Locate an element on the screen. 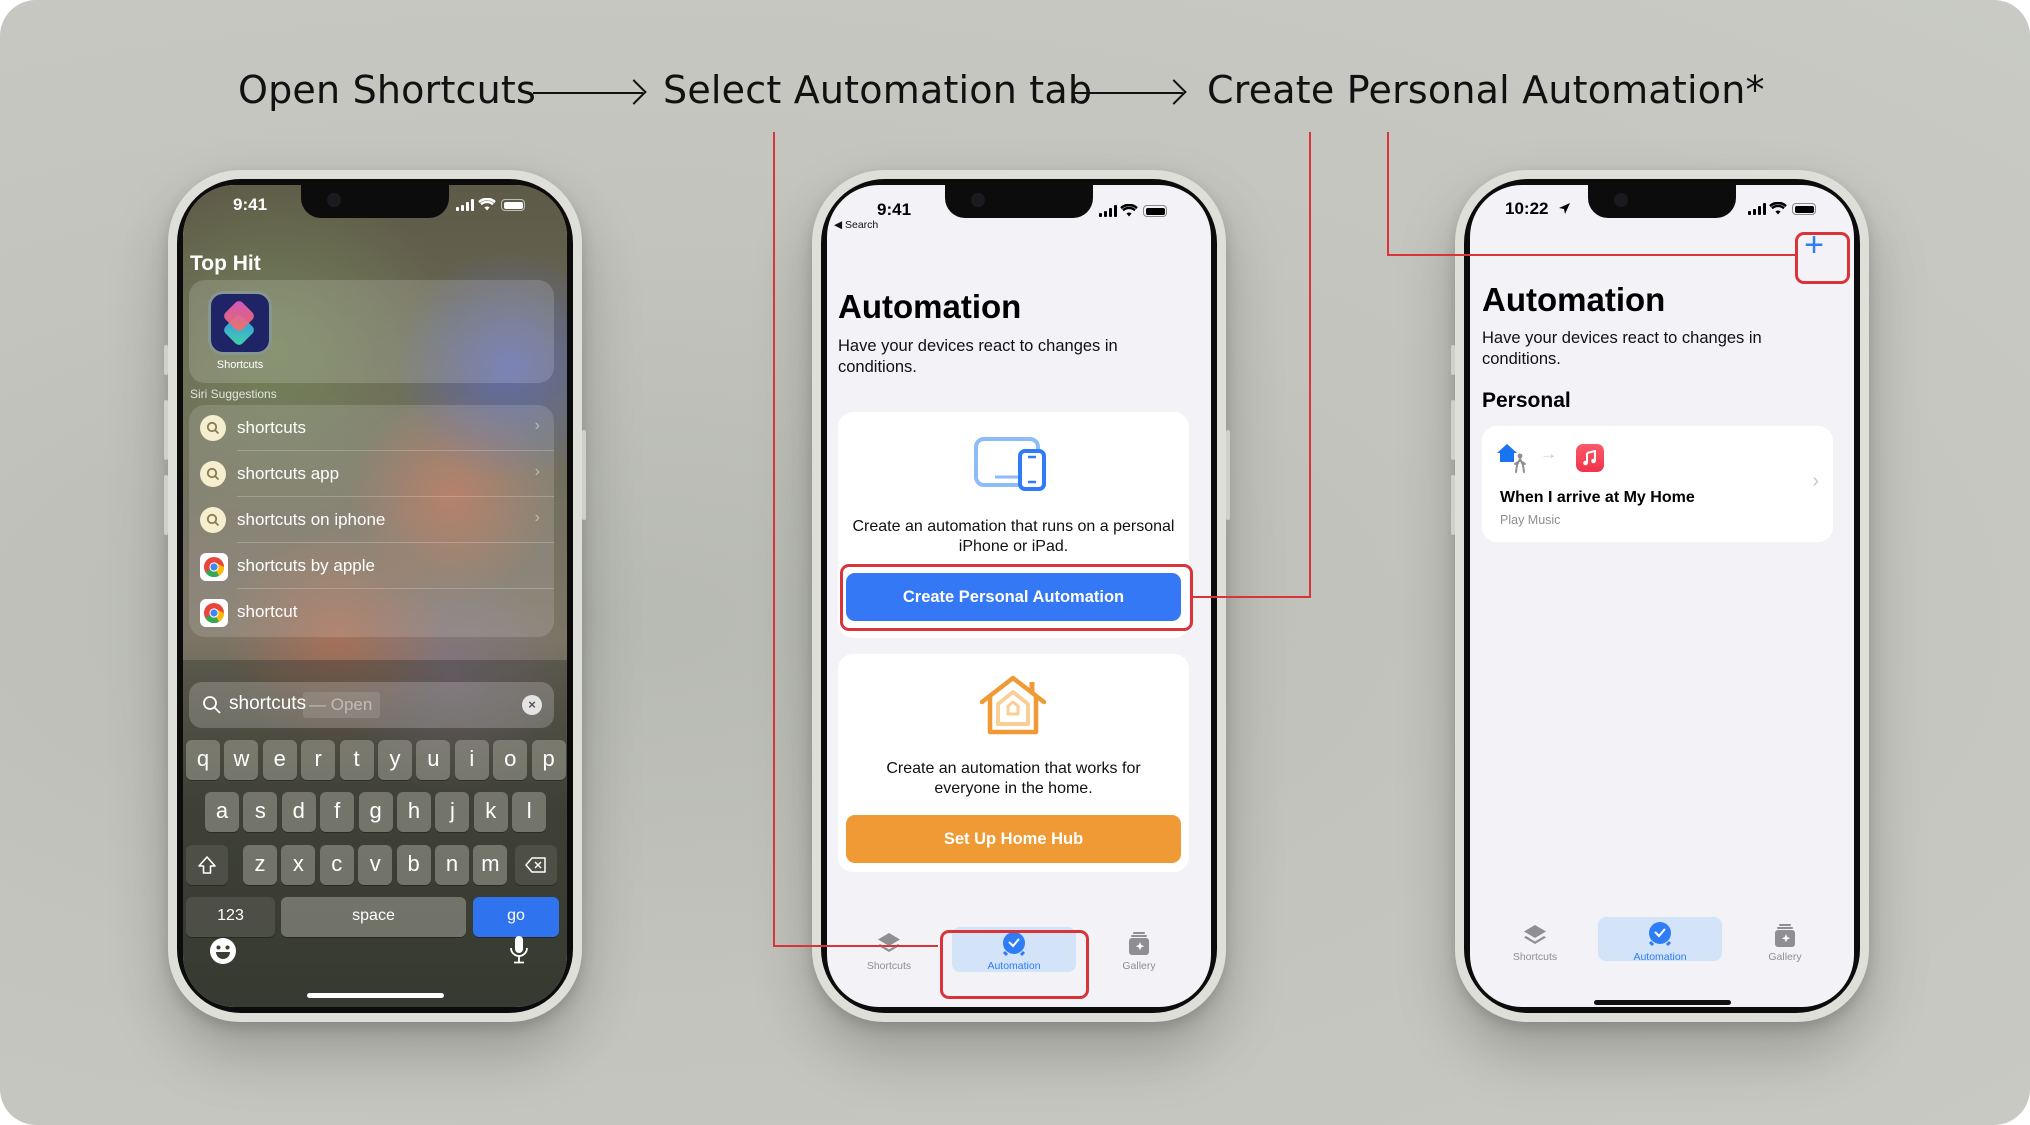 This screenshot has width=2030, height=1125. space-key: space is located at coordinates (373, 917).